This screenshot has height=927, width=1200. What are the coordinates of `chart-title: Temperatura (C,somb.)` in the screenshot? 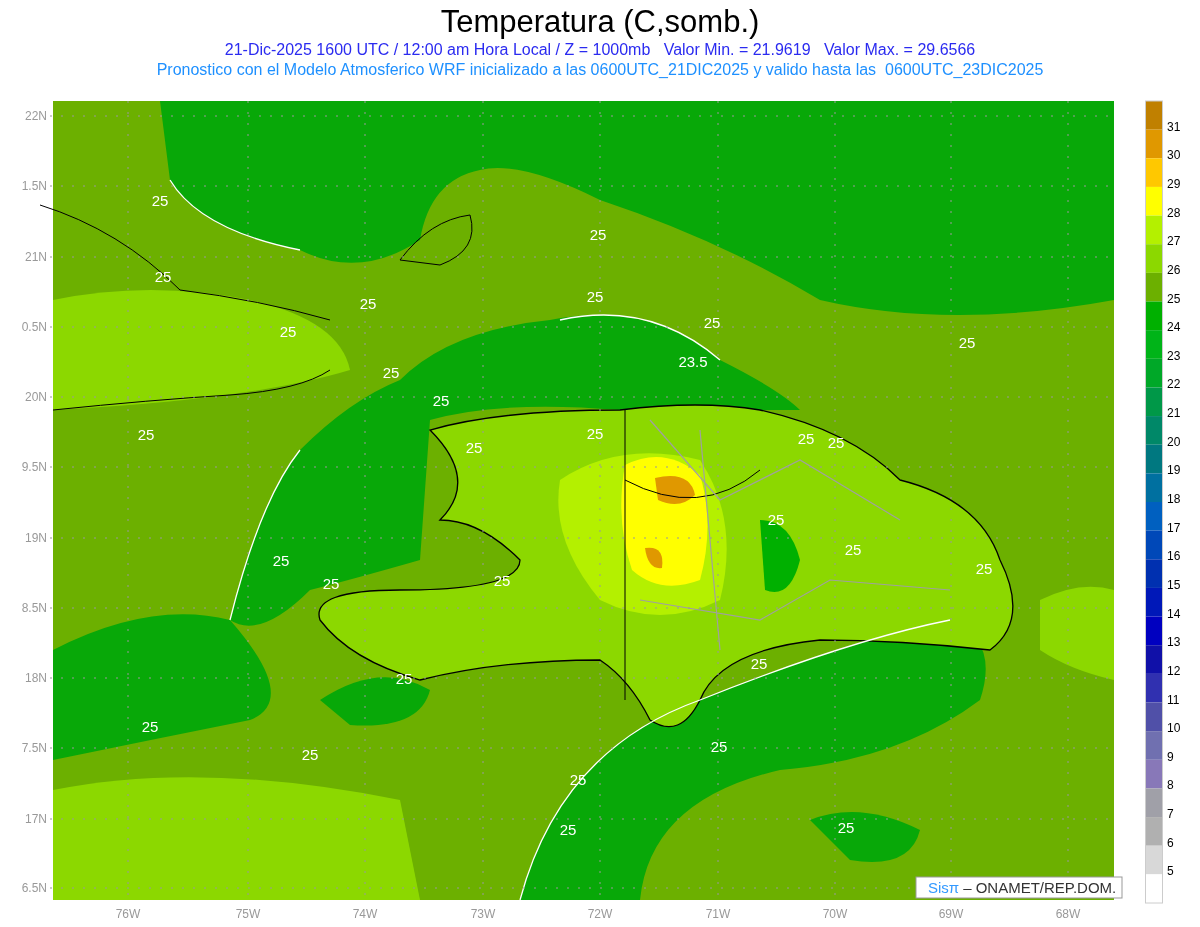 It's located at (600, 22).